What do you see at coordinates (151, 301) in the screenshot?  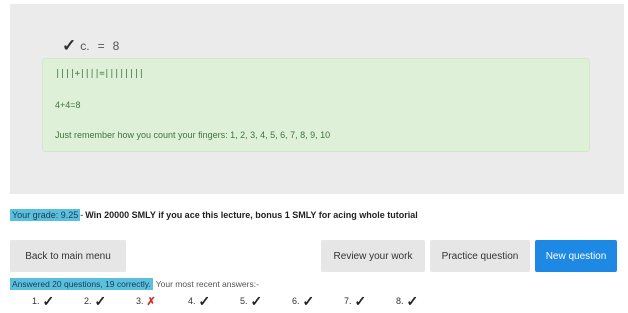 I see `cross-icon: ✗` at bounding box center [151, 301].